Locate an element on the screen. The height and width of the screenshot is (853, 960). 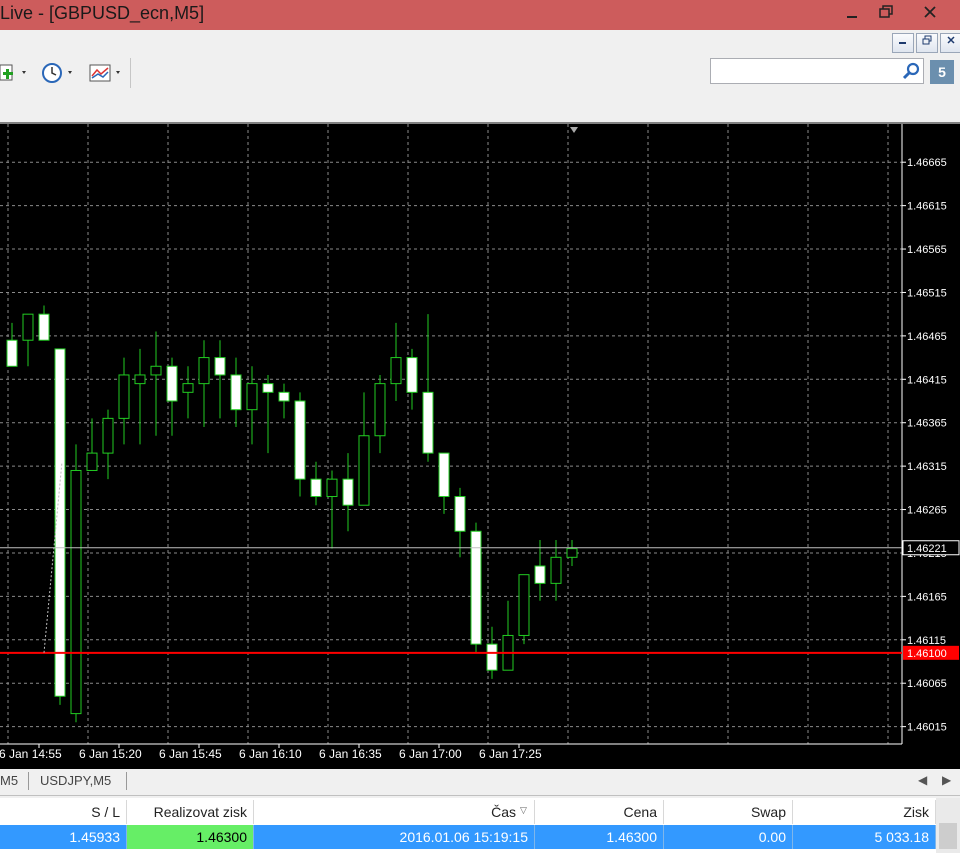
maximize-button is located at coordinates (886, 15).